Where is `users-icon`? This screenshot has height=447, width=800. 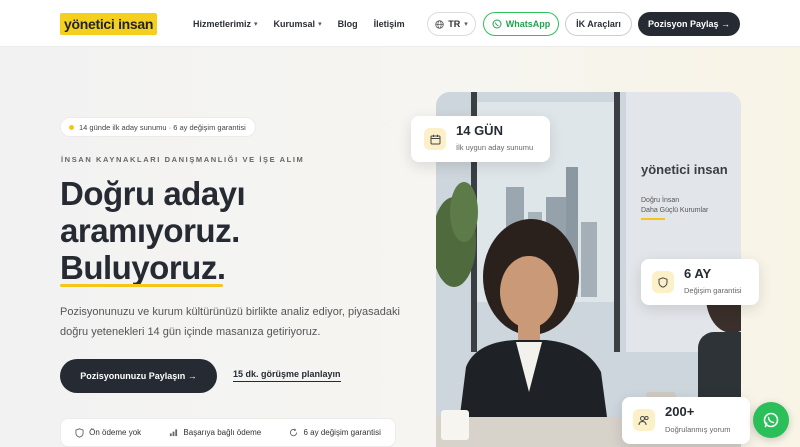 users-icon is located at coordinates (644, 420).